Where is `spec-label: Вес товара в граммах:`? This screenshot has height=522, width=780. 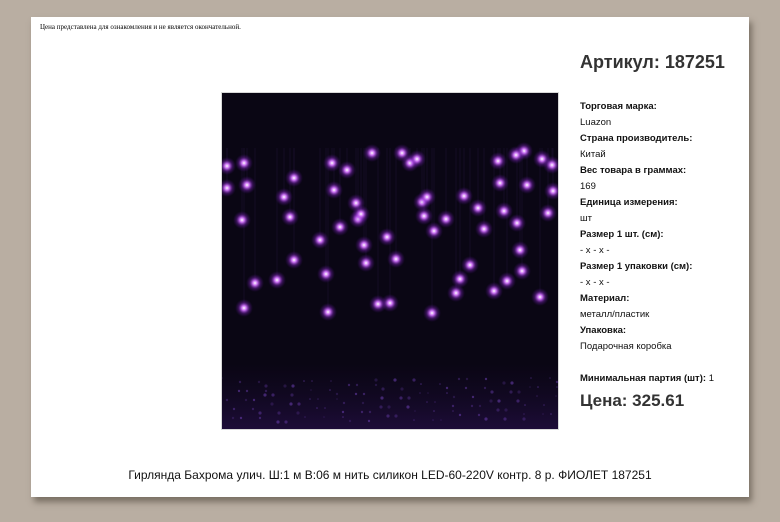 spec-label: Вес товара в граммах: is located at coordinates (633, 170).